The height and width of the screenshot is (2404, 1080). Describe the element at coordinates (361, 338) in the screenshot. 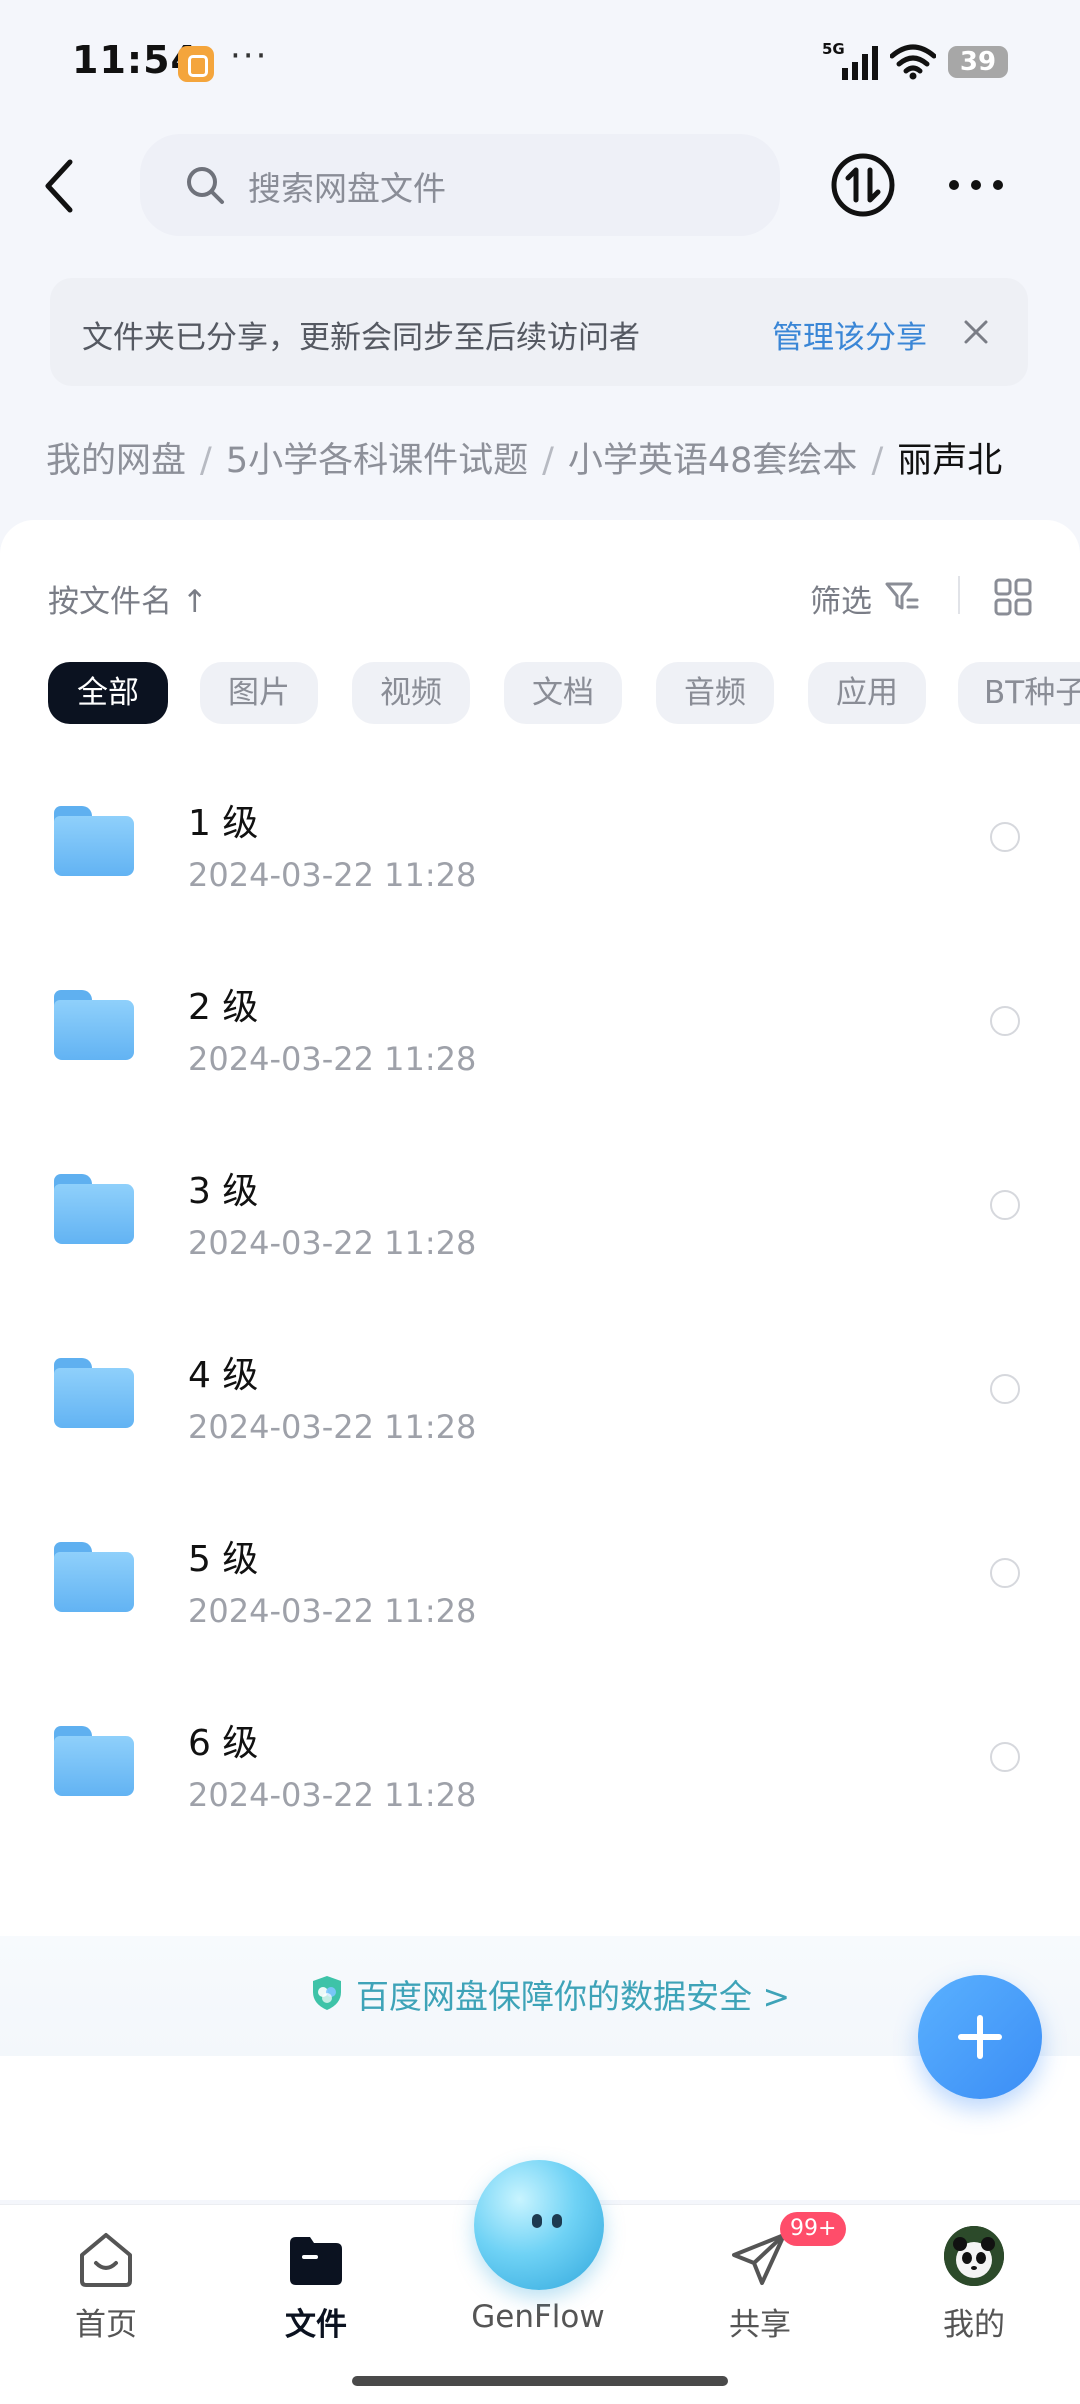

I see `banner-text: 文件夹已分享，更新会同步至后续访问者` at that location.